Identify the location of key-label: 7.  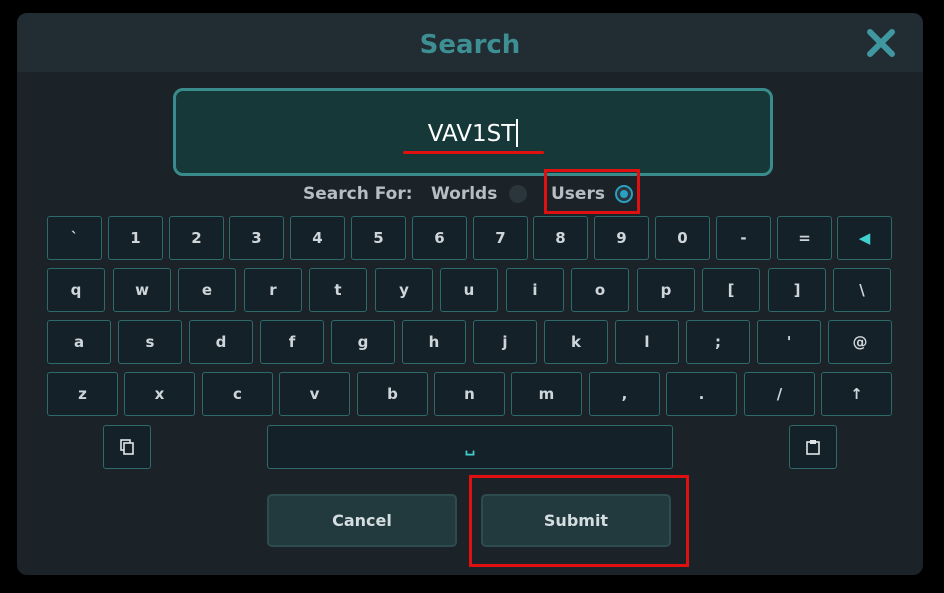
(500, 238).